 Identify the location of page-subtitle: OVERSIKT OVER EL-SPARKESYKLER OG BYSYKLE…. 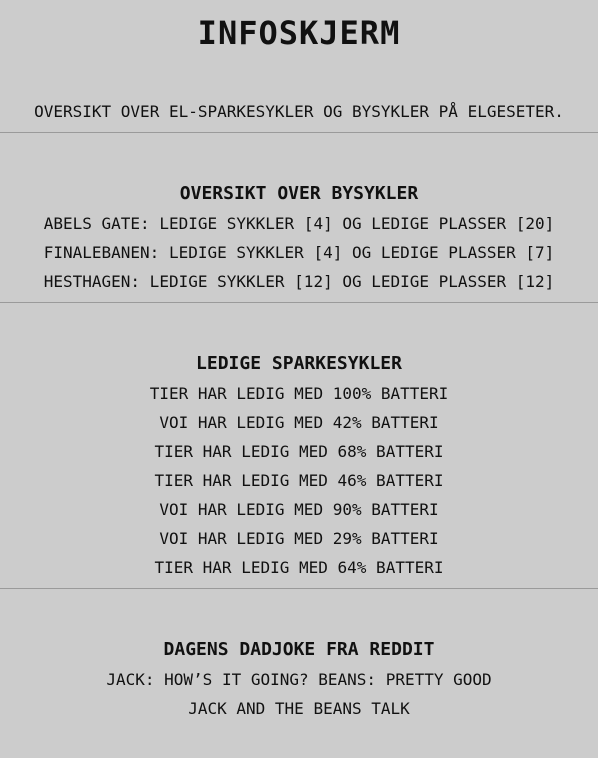
(299, 111).